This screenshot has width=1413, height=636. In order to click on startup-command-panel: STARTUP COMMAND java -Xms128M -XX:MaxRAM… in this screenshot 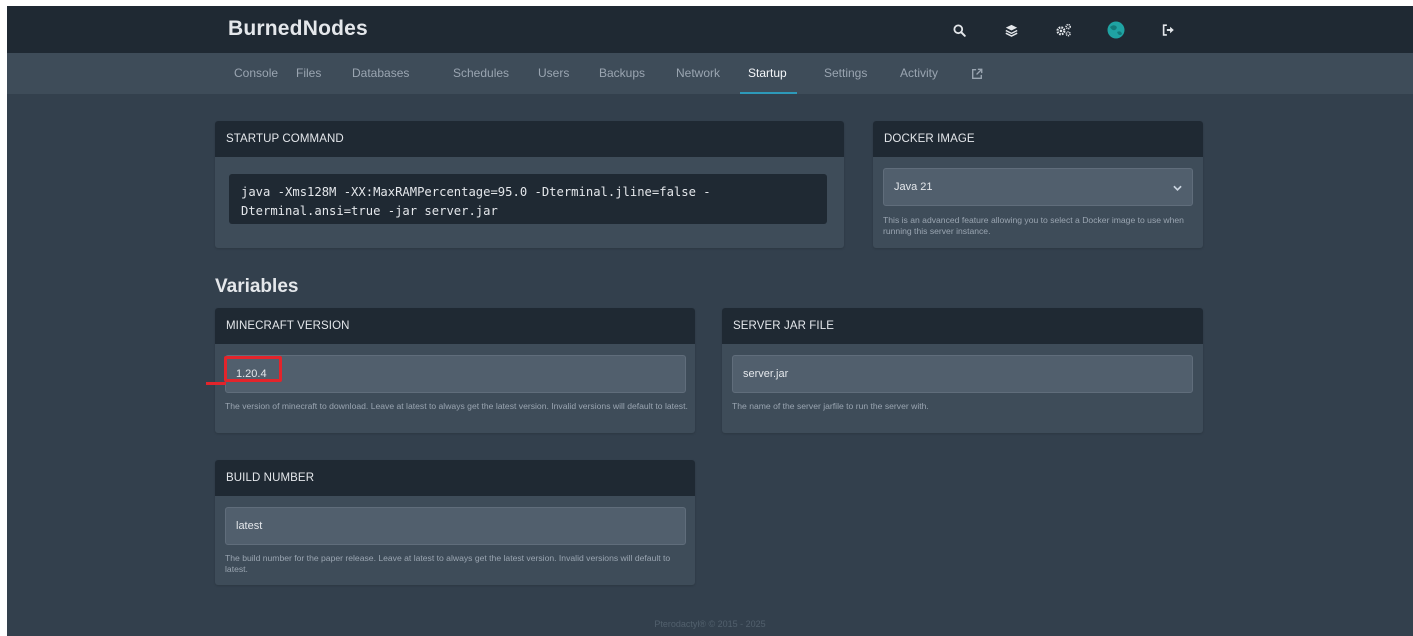, I will do `click(529, 184)`.